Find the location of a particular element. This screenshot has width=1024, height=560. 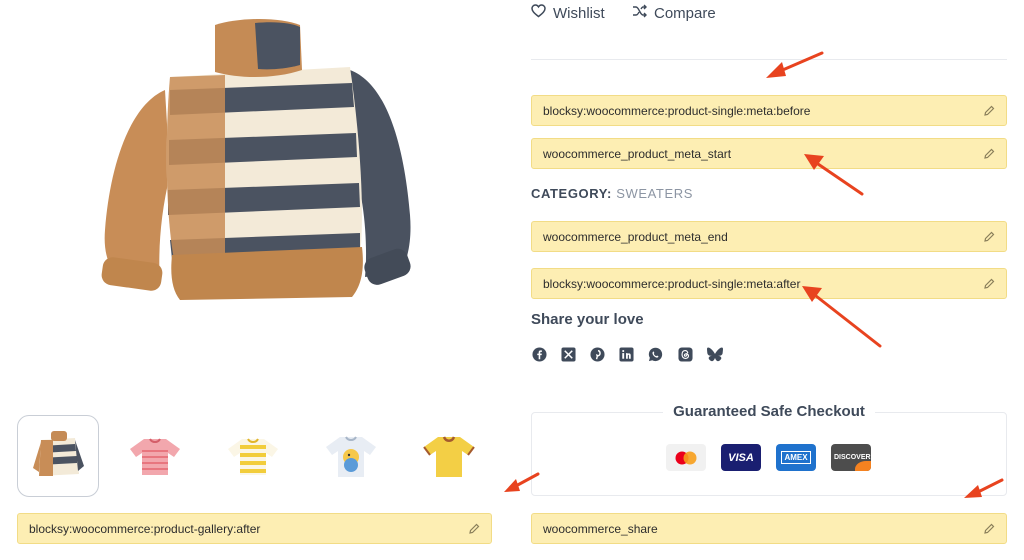

visa-text: VISA is located at coordinates (741, 457).